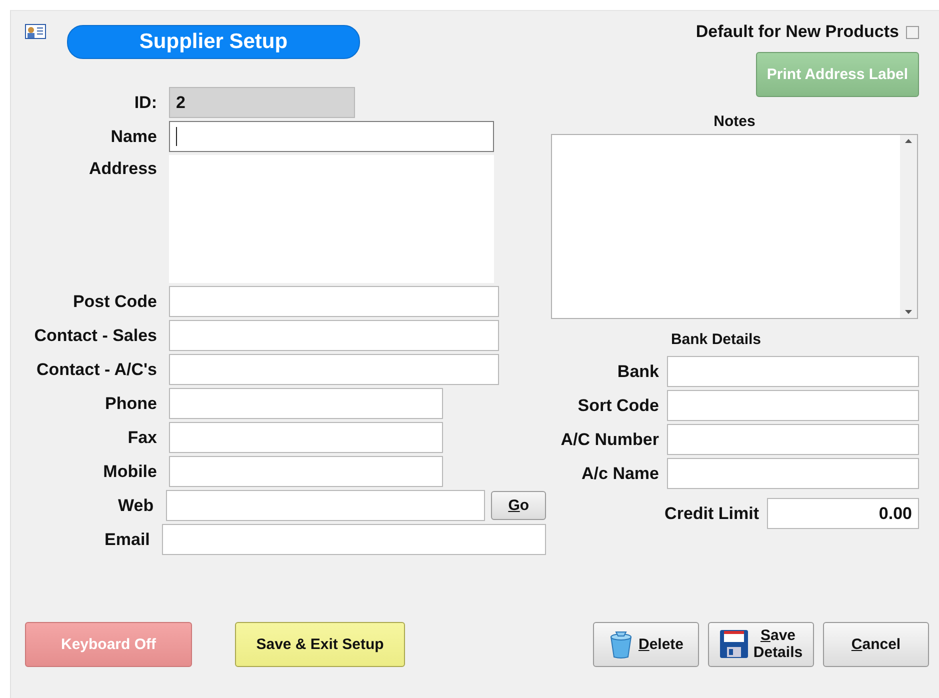 This screenshot has height=698, width=939. What do you see at coordinates (96, 370) in the screenshot?
I see `field-label: Contact - A/C's` at bounding box center [96, 370].